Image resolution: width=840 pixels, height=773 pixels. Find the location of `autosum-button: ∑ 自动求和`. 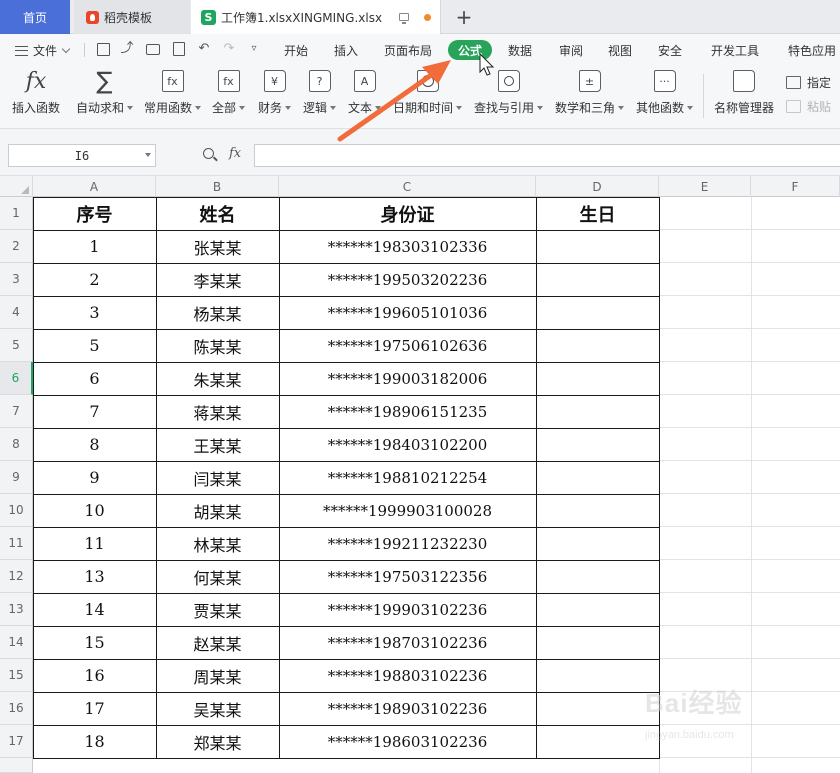

autosum-button: ∑ 自动求和 is located at coordinates (105, 91).